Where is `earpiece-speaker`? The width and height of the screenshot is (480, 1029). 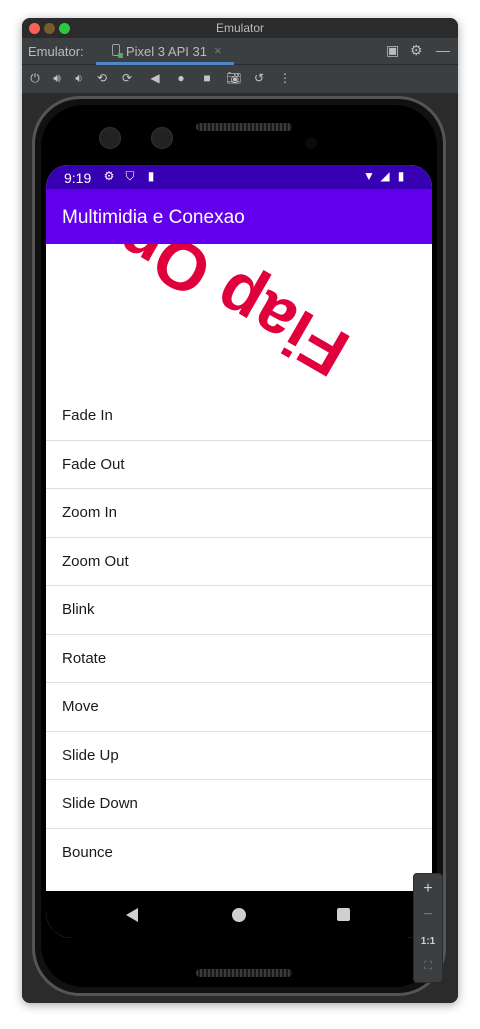 earpiece-speaker is located at coordinates (244, 127).